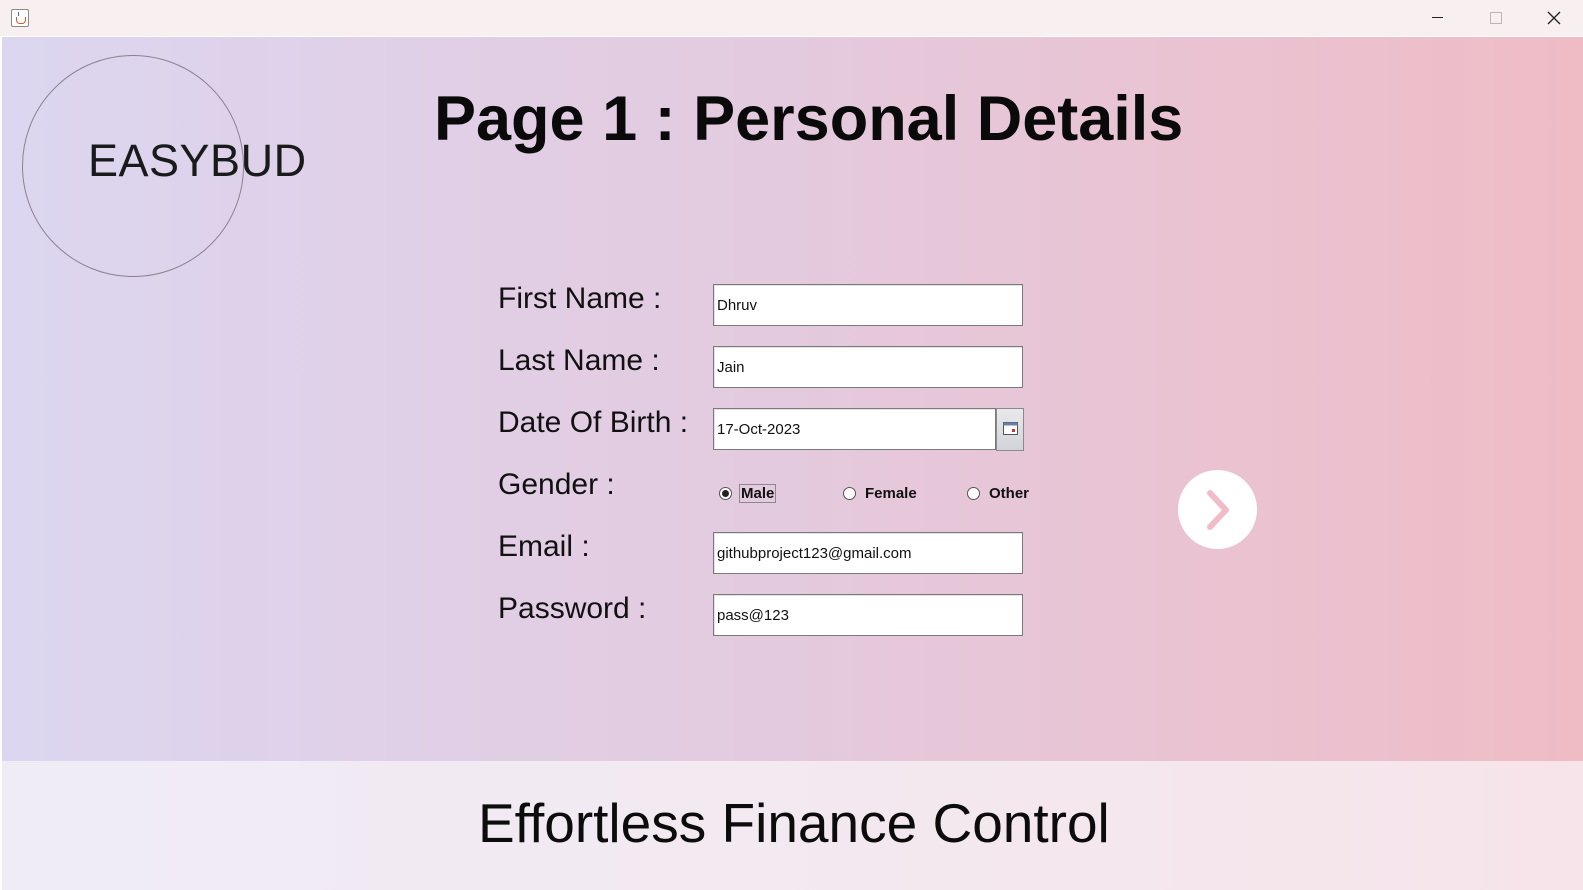 Image resolution: width=1583 pixels, height=890 pixels. Describe the element at coordinates (891, 493) in the screenshot. I see `radio-label-female: Female` at that location.